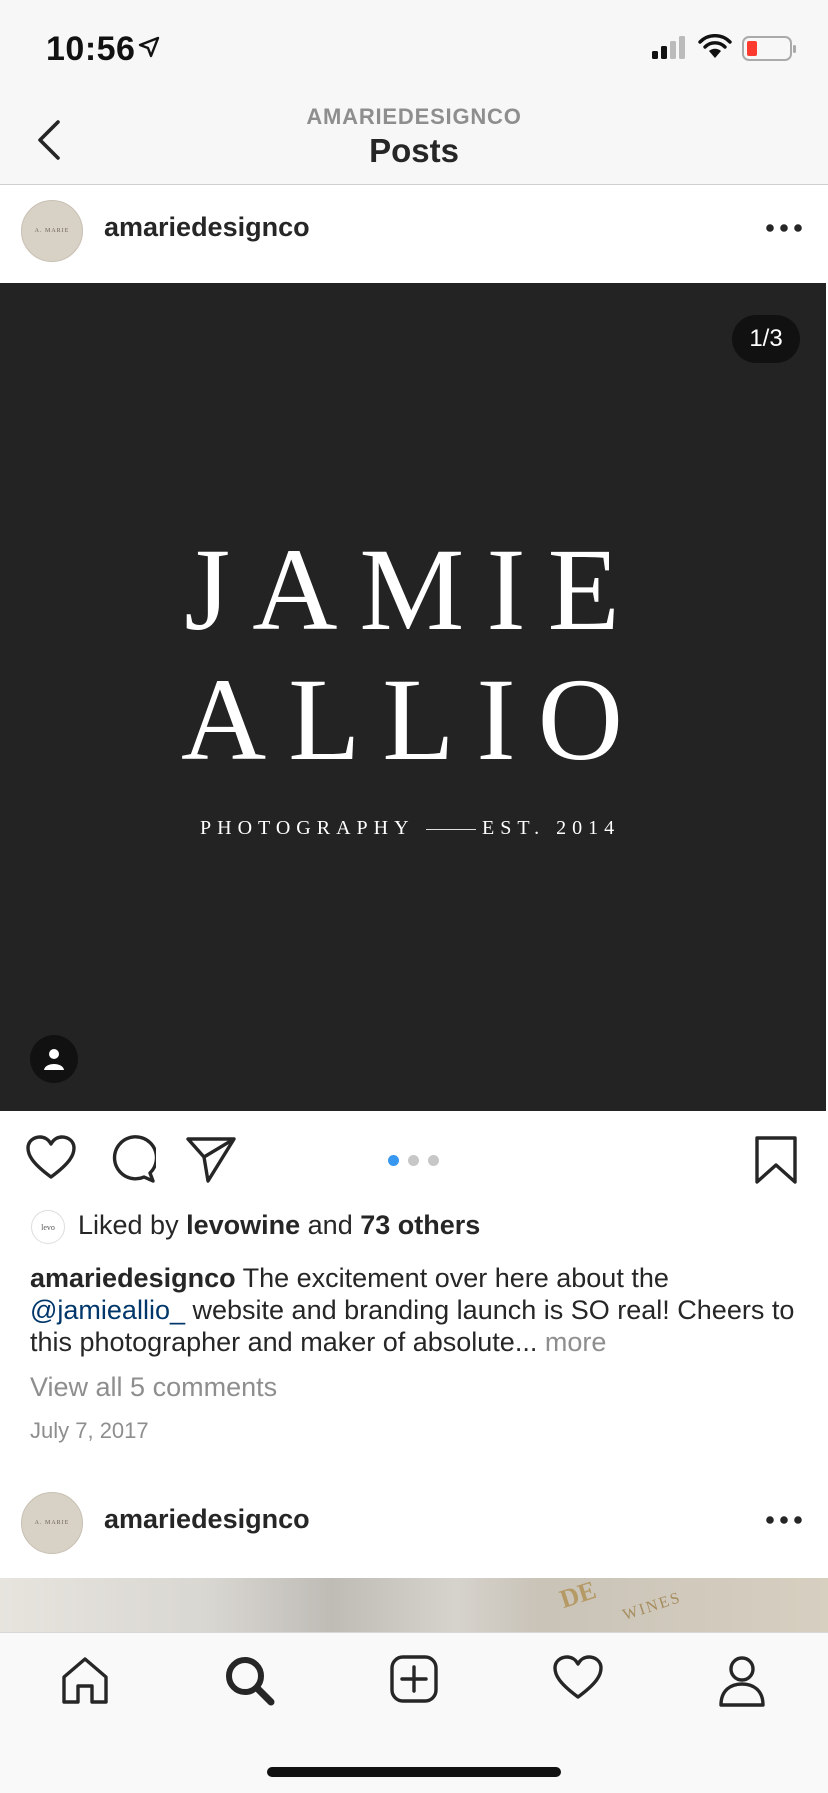 This screenshot has width=828, height=1793. What do you see at coordinates (51, 1158) in the screenshot?
I see `heart-icon` at bounding box center [51, 1158].